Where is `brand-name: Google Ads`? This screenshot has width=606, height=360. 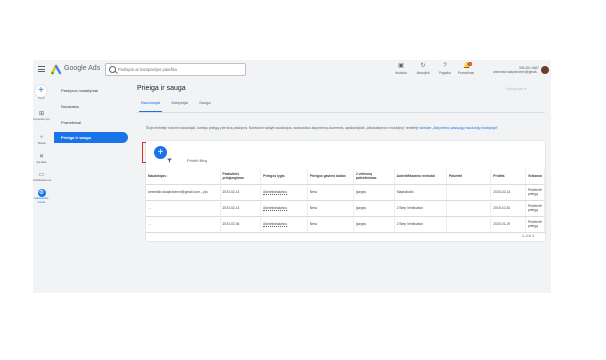
brand-name: Google Ads is located at coordinates (82, 68).